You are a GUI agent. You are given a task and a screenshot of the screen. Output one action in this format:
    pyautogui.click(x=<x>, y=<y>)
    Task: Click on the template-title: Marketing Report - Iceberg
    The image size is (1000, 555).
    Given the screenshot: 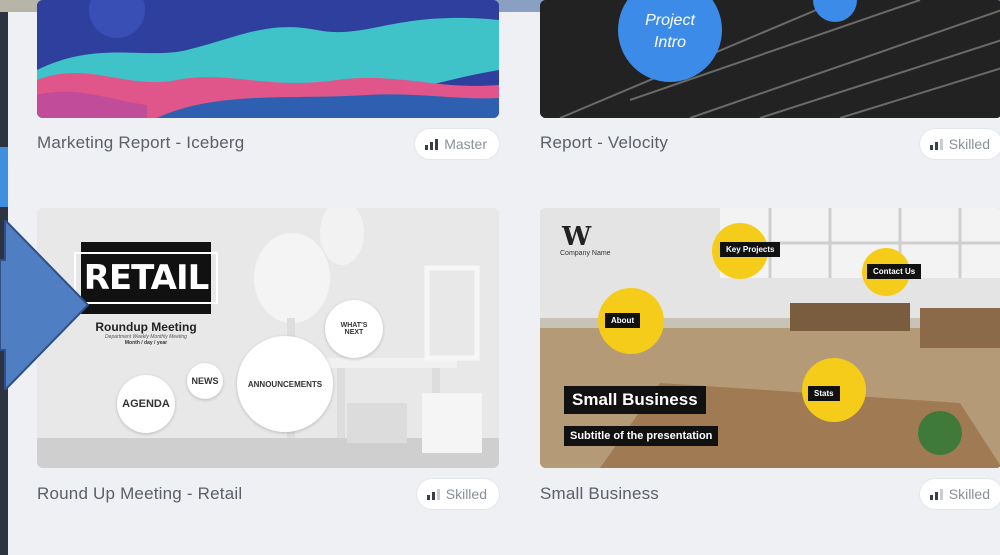 What is the action you would take?
    pyautogui.click(x=140, y=143)
    